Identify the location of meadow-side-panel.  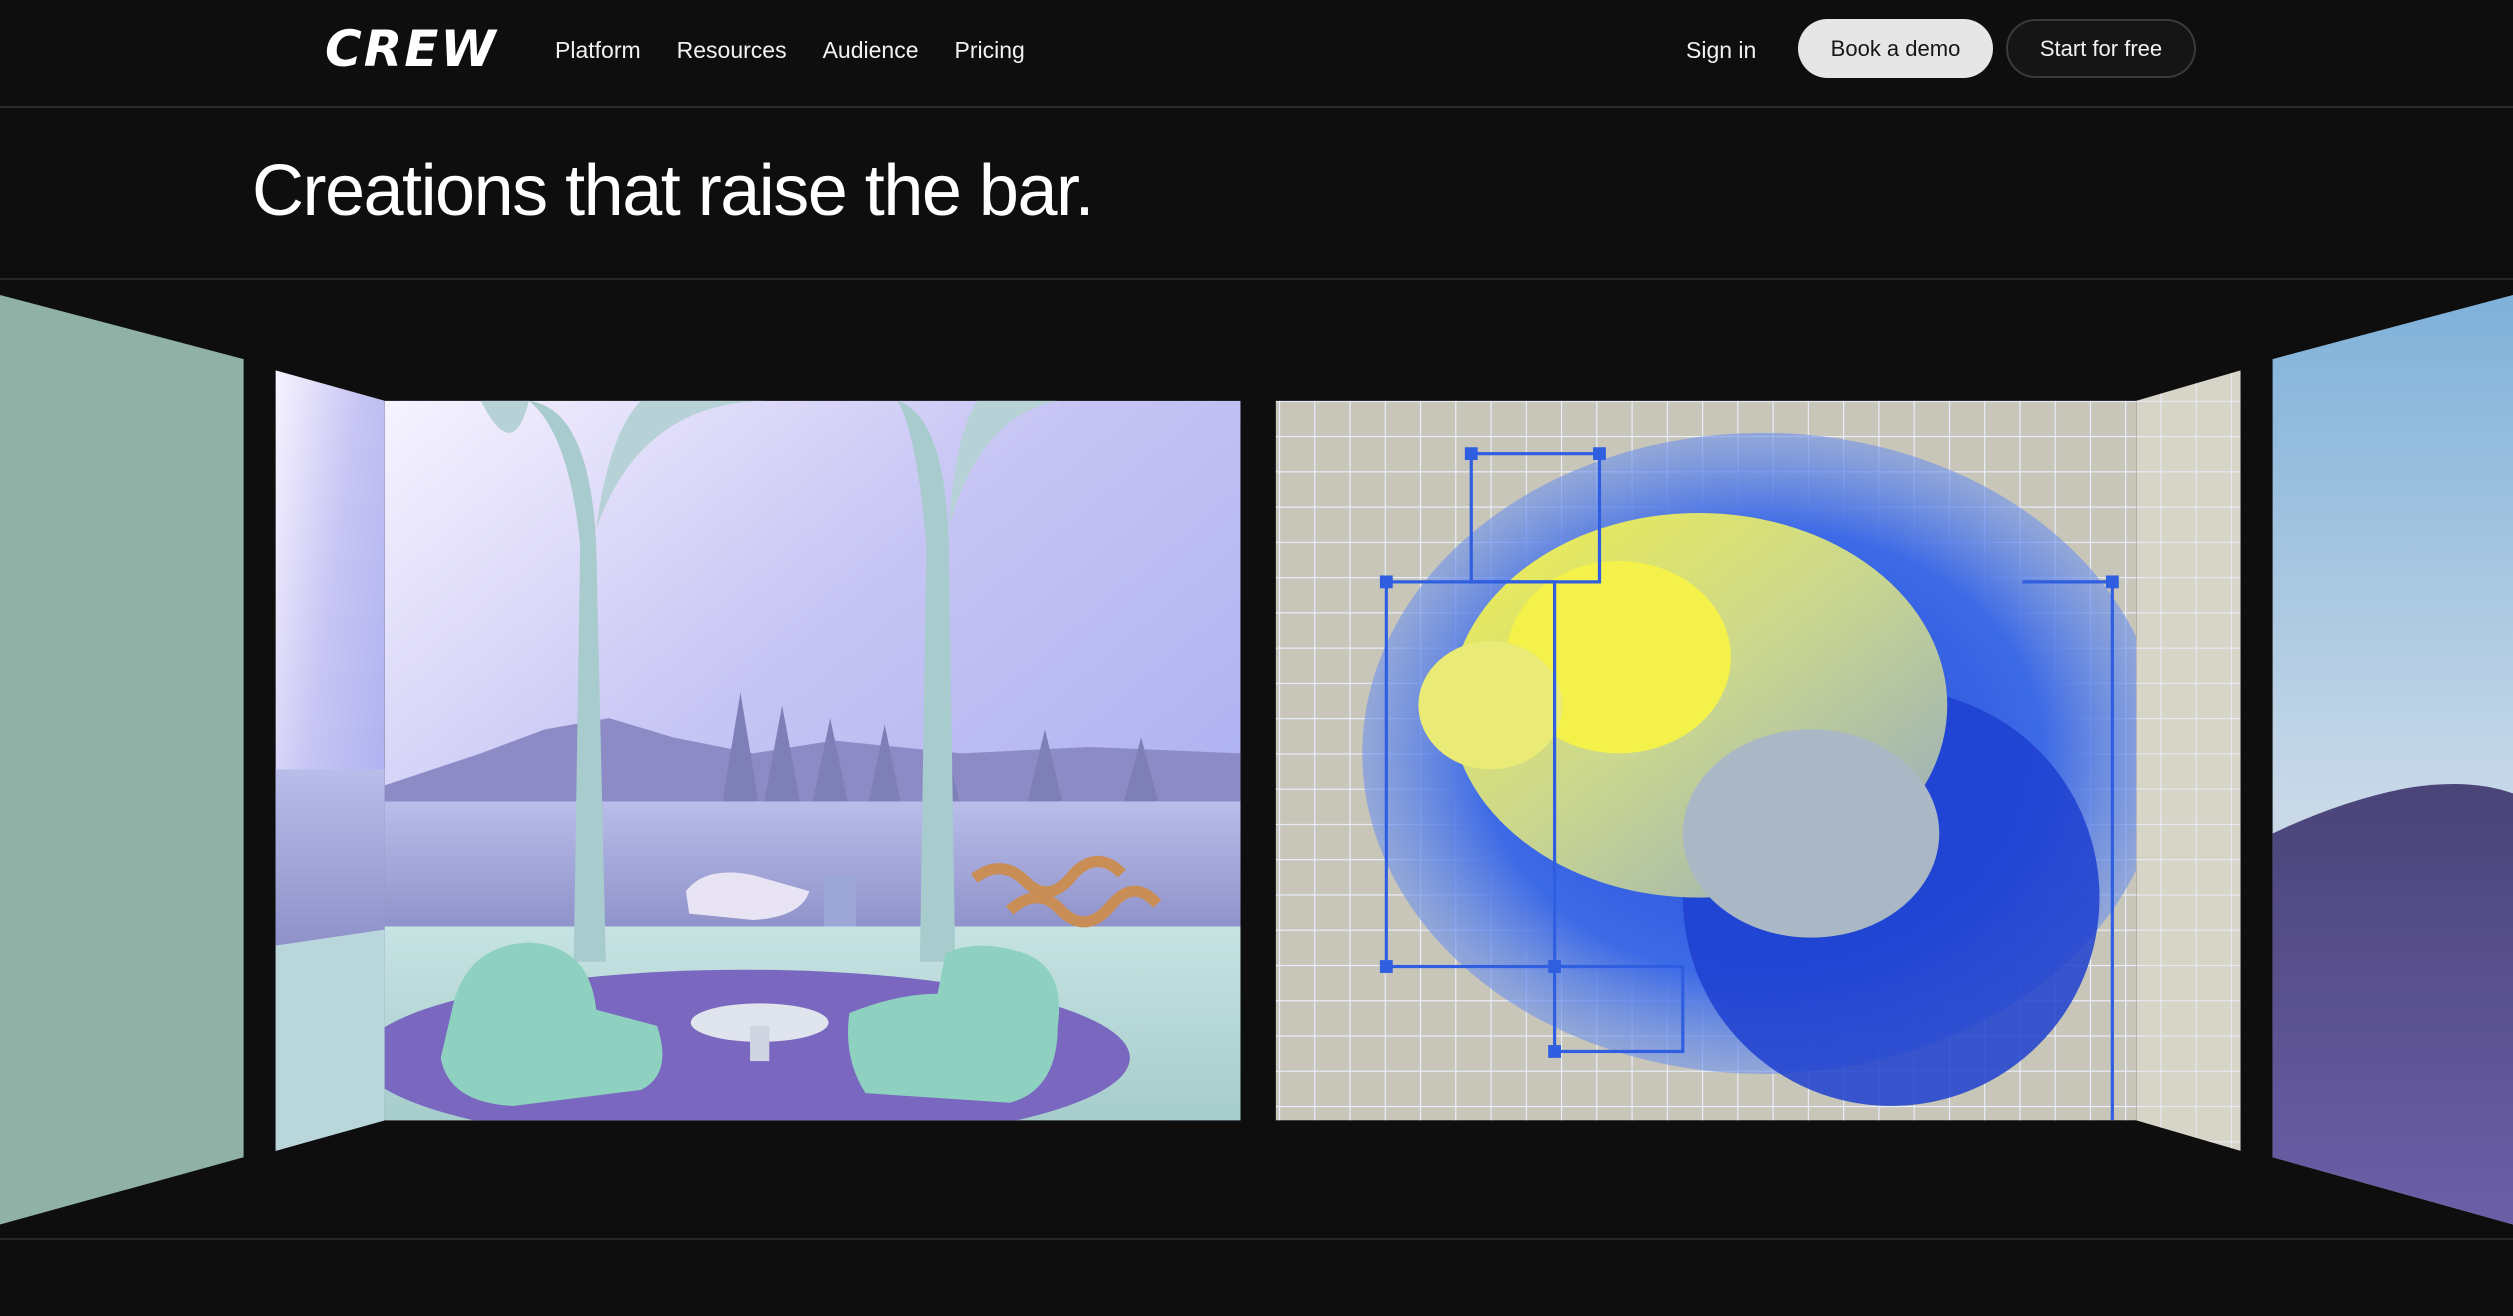
(2392, 759).